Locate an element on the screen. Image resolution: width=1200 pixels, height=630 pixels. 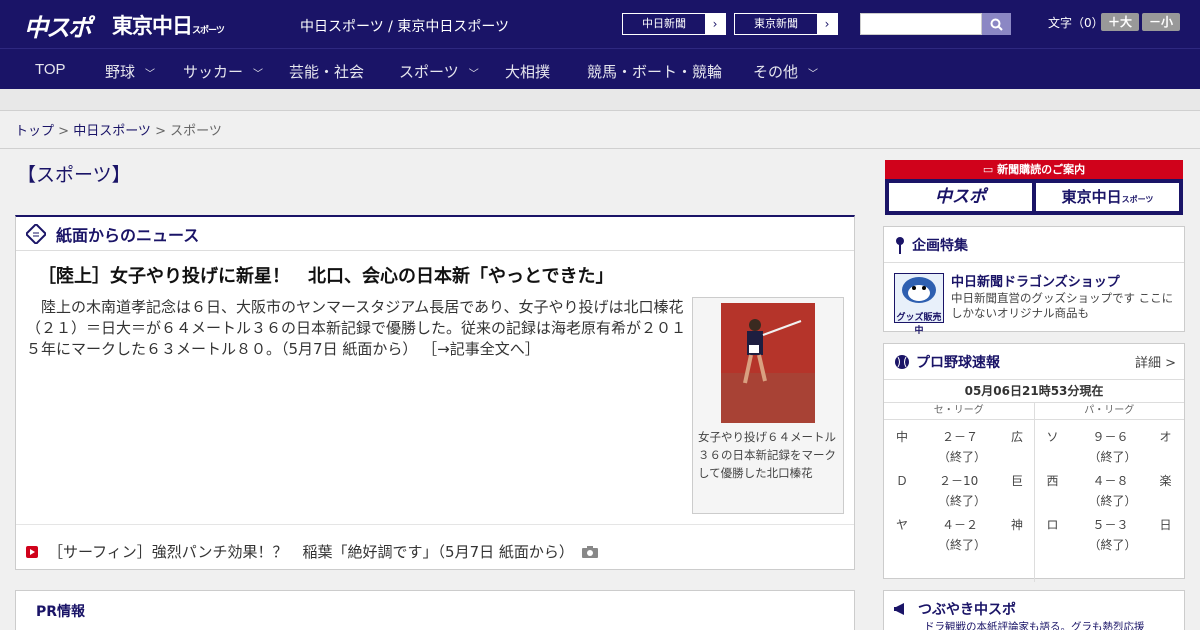
figure-caption: 女子やり投げ６４メートル３６の日本新記録をマークして優勝した北口榛花 is located at coordinates (767, 455).